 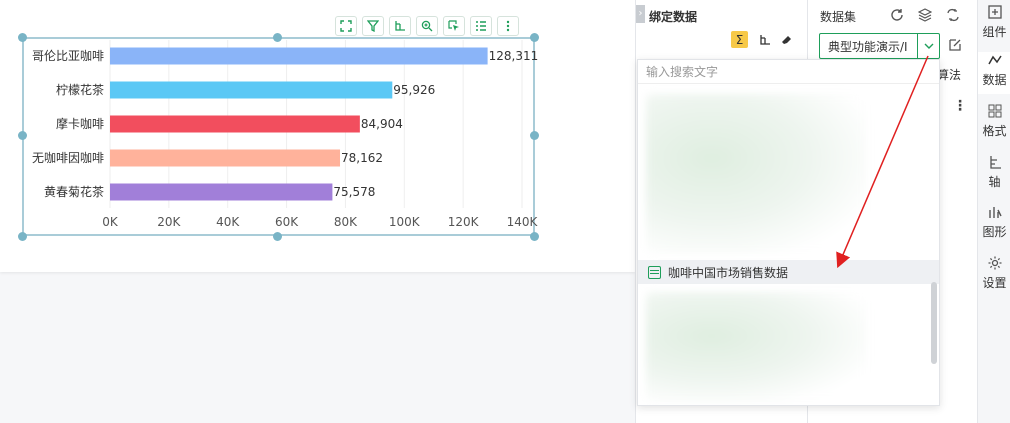 What do you see at coordinates (949, 75) in the screenshot?
I see `algorithm-label: 算法` at bounding box center [949, 75].